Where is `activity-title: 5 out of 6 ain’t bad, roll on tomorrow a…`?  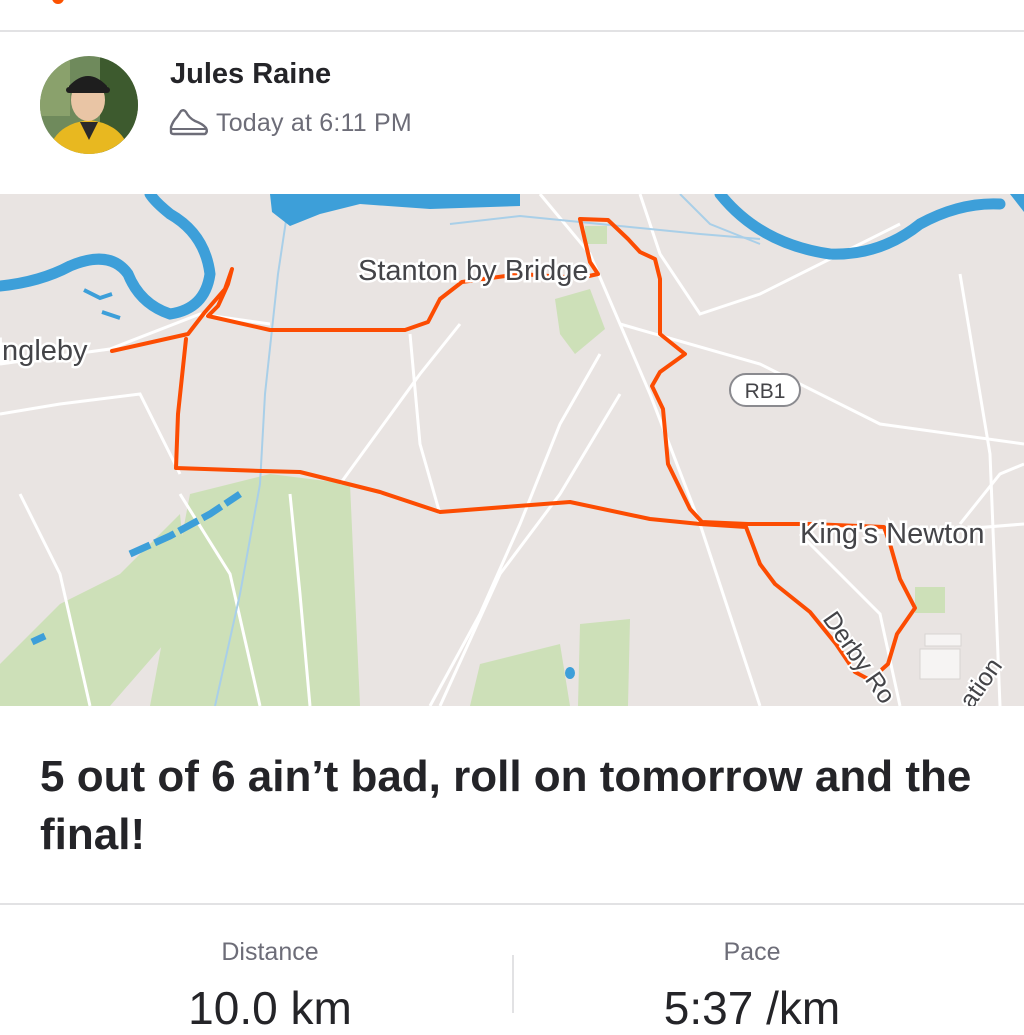
activity-title: 5 out of 6 ain’t bad, roll on tomorrow a… is located at coordinates (520, 806).